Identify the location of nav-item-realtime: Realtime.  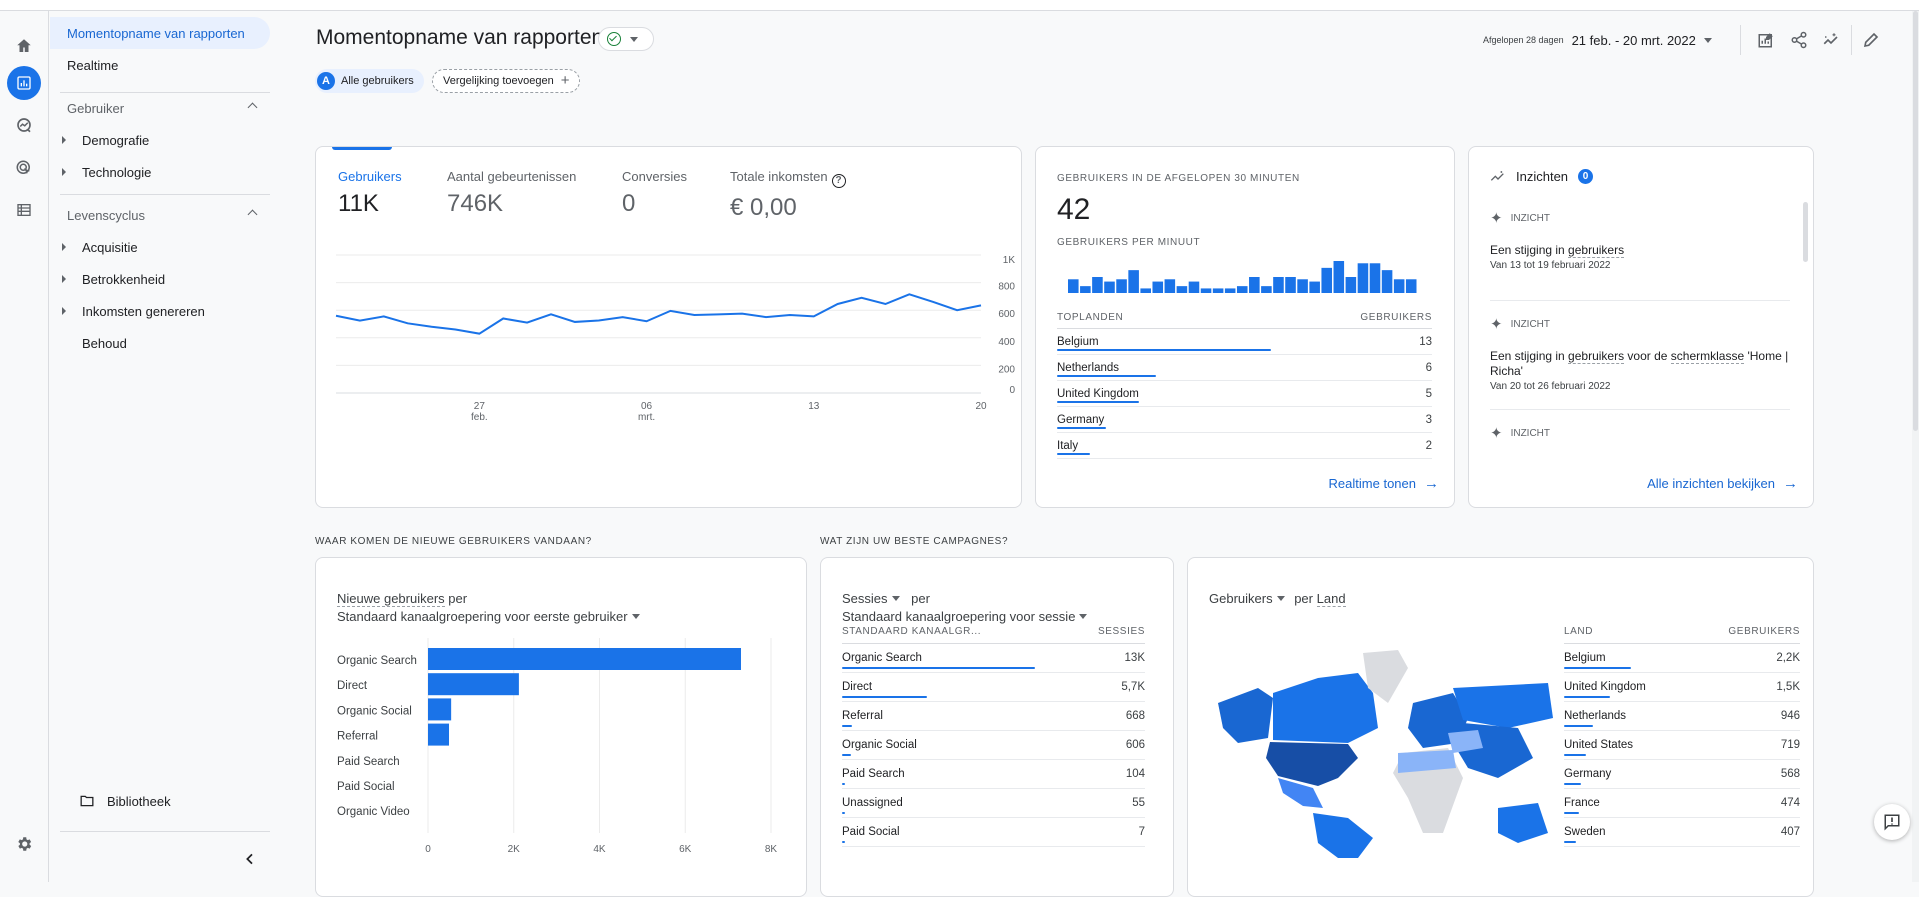
(160, 65).